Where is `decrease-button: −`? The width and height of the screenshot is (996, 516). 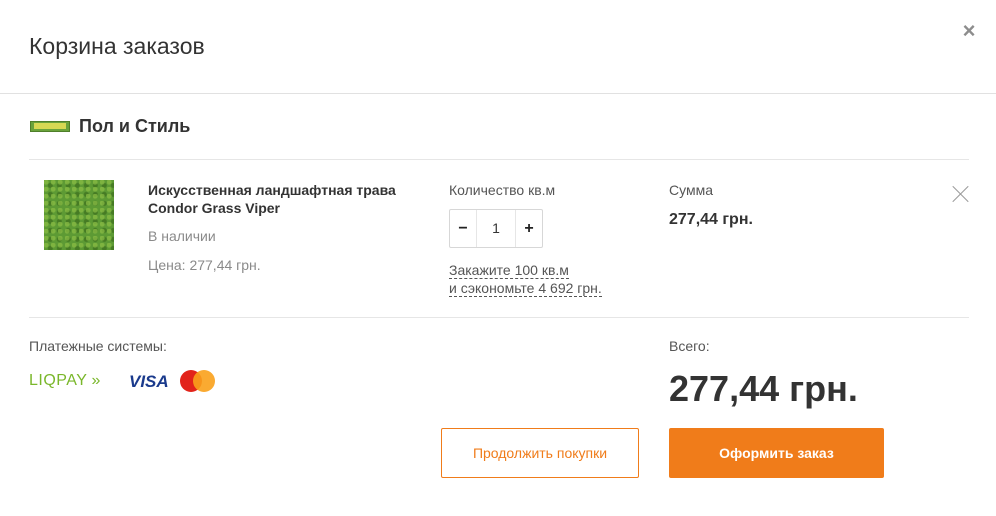 decrease-button: − is located at coordinates (463, 228).